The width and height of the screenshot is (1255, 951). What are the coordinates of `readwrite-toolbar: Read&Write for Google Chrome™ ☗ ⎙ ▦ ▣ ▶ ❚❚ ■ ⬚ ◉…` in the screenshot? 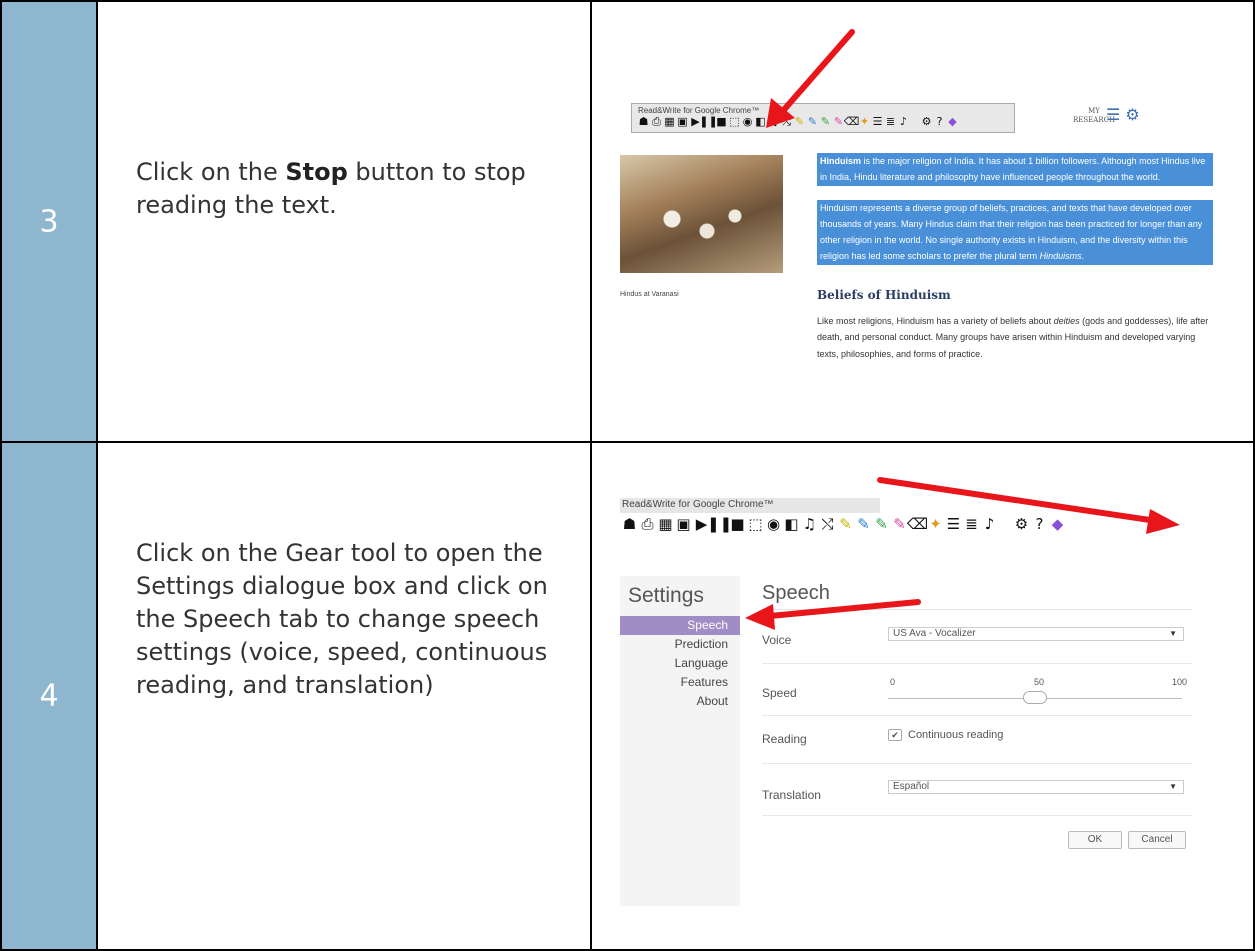 It's located at (823, 118).